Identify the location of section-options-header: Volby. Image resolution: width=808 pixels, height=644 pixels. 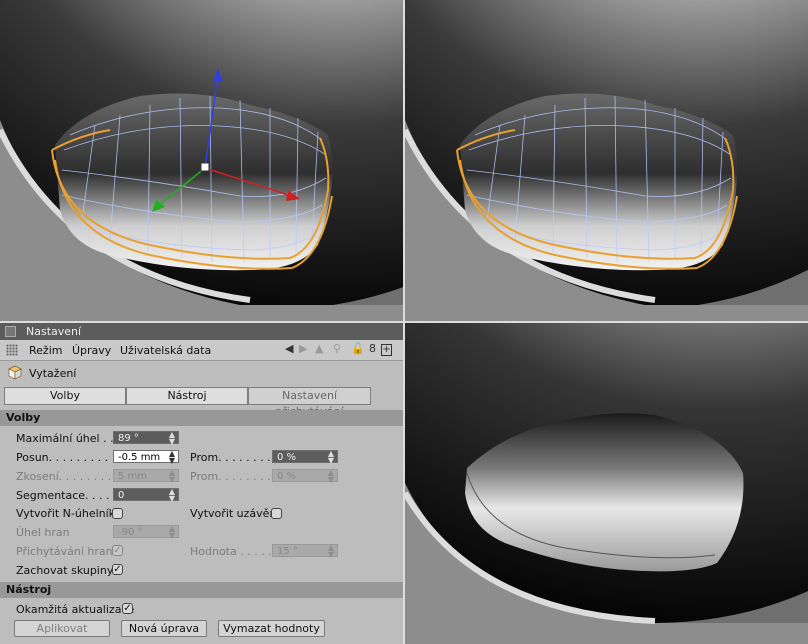
(201, 418).